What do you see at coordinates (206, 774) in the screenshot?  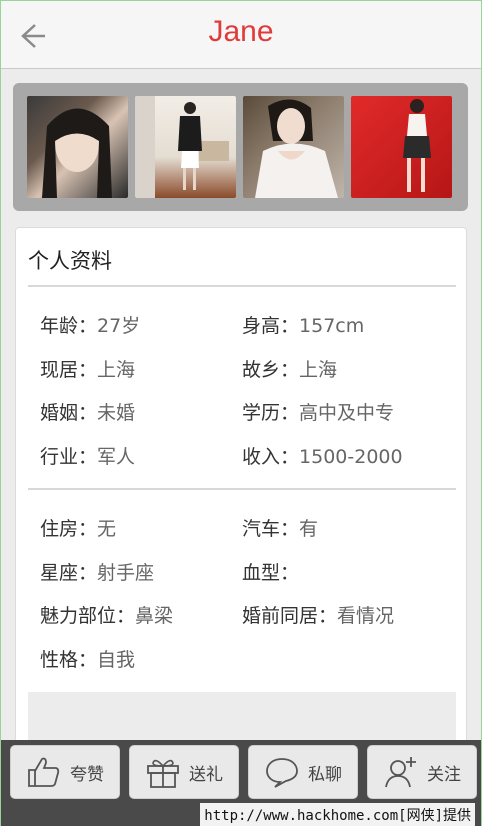 I see `send-gift-label: 送礼` at bounding box center [206, 774].